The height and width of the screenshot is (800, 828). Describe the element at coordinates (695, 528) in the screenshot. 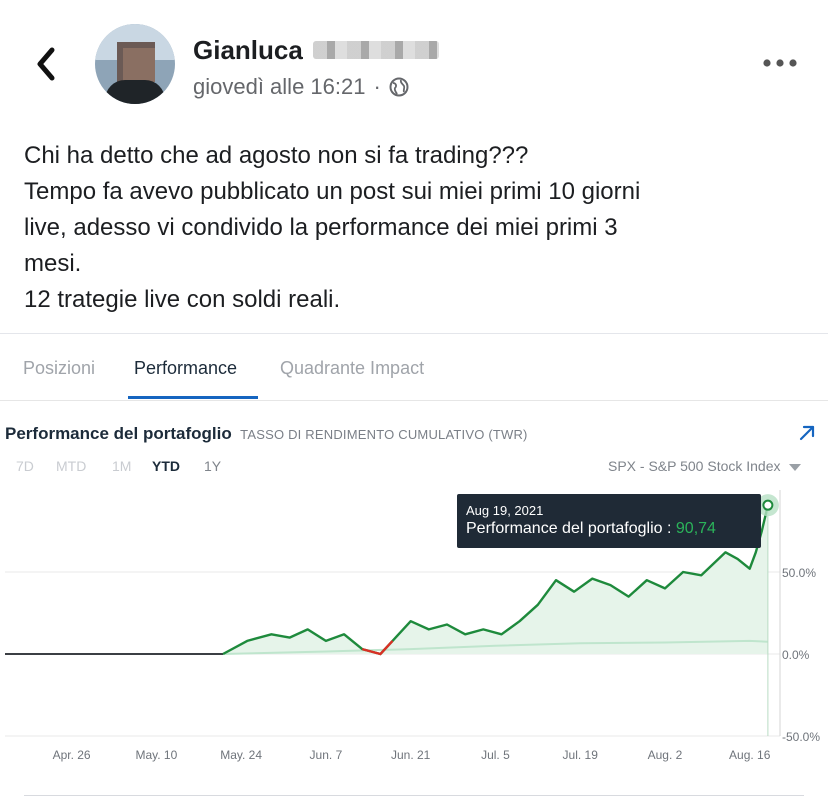

I see `tooltip-value: 90,74` at that location.